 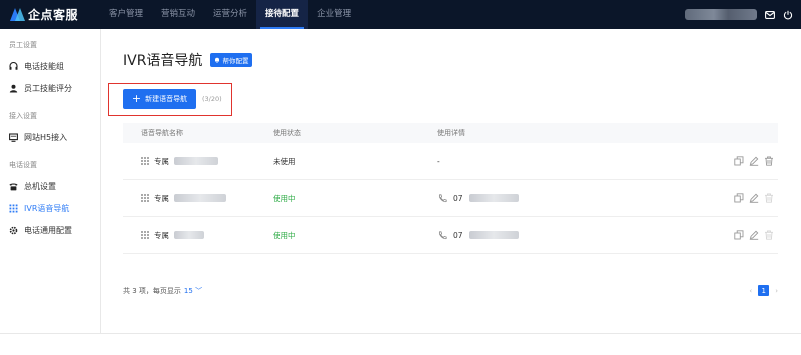 I want to click on sidebar-item-skill-rating: 员工技能评分, so click(x=50, y=88).